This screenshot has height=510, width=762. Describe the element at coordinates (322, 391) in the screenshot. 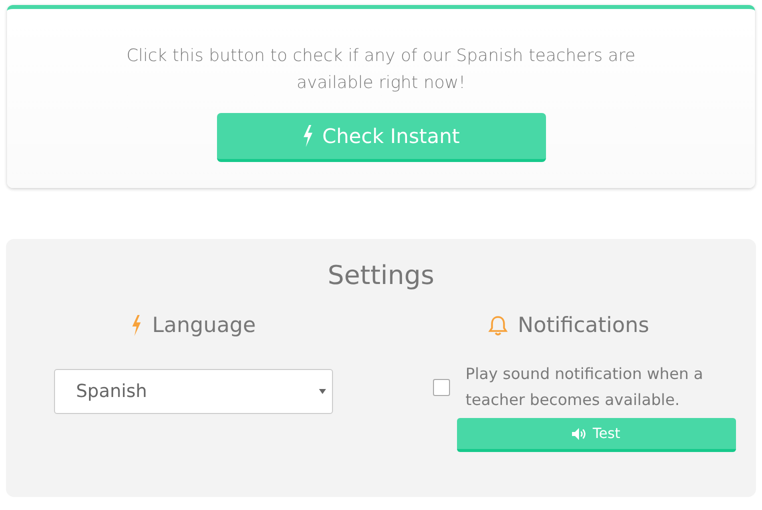

I see `caret-icon` at that location.